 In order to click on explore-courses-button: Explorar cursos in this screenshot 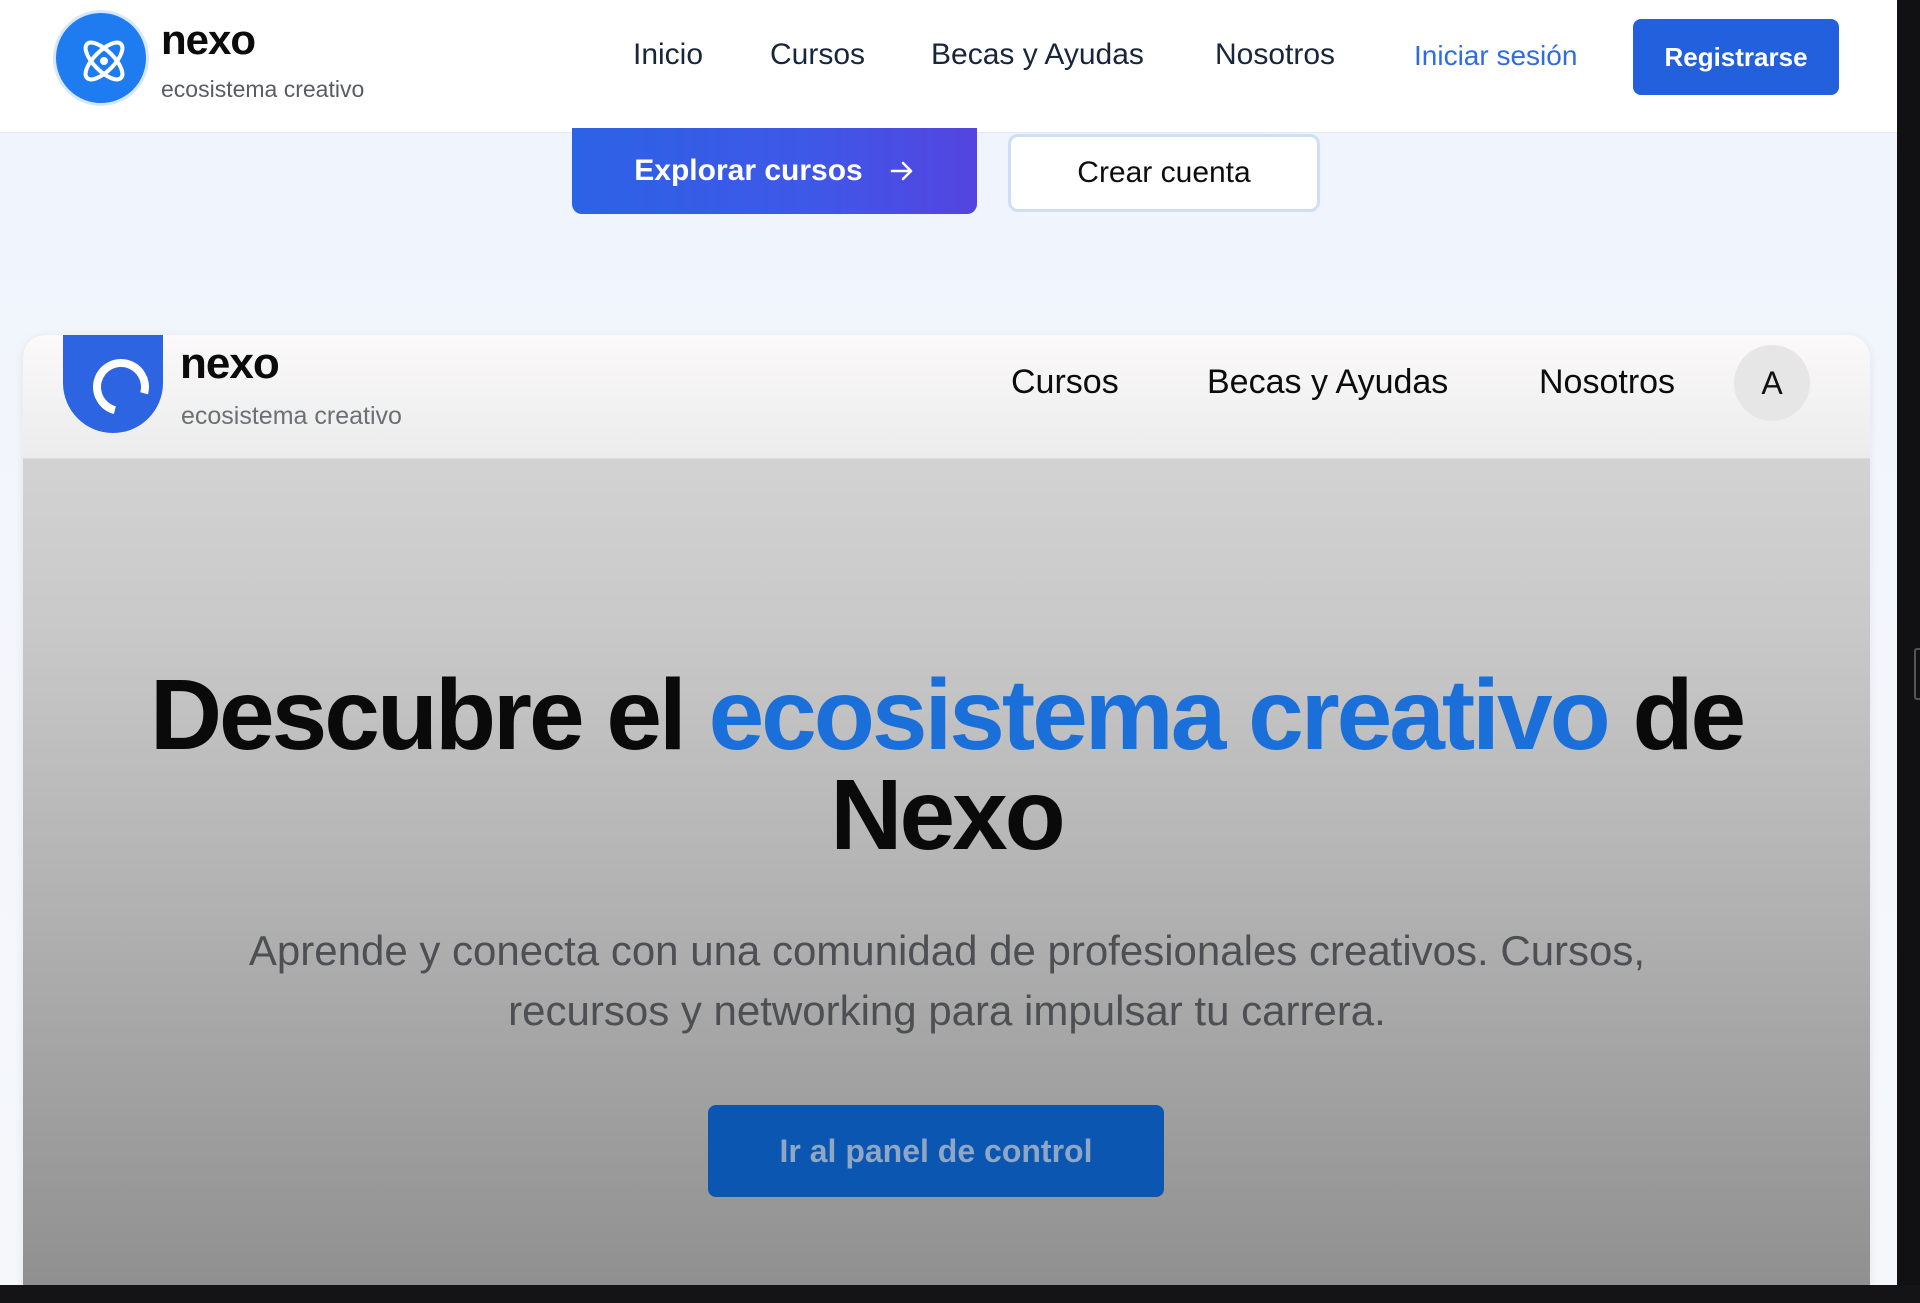, I will do `click(774, 171)`.